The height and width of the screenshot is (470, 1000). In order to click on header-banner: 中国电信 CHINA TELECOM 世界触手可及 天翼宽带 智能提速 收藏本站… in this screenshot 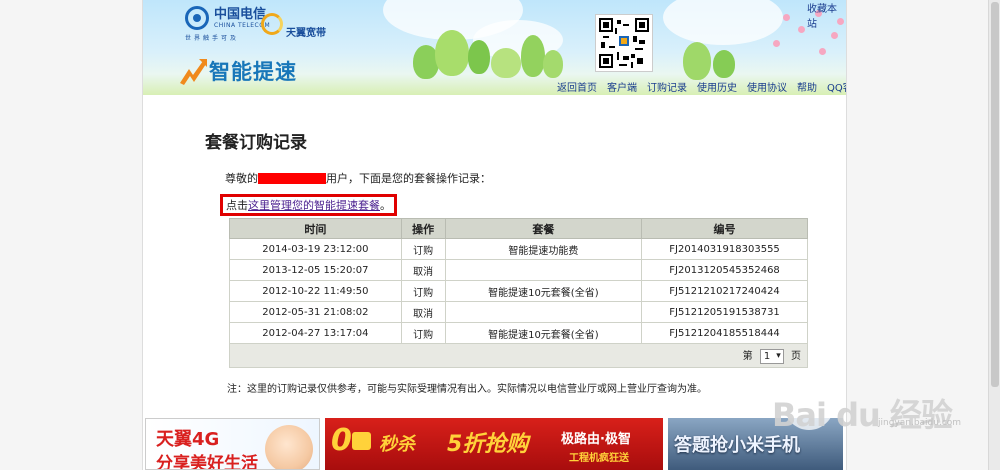, I will do `click(494, 47)`.